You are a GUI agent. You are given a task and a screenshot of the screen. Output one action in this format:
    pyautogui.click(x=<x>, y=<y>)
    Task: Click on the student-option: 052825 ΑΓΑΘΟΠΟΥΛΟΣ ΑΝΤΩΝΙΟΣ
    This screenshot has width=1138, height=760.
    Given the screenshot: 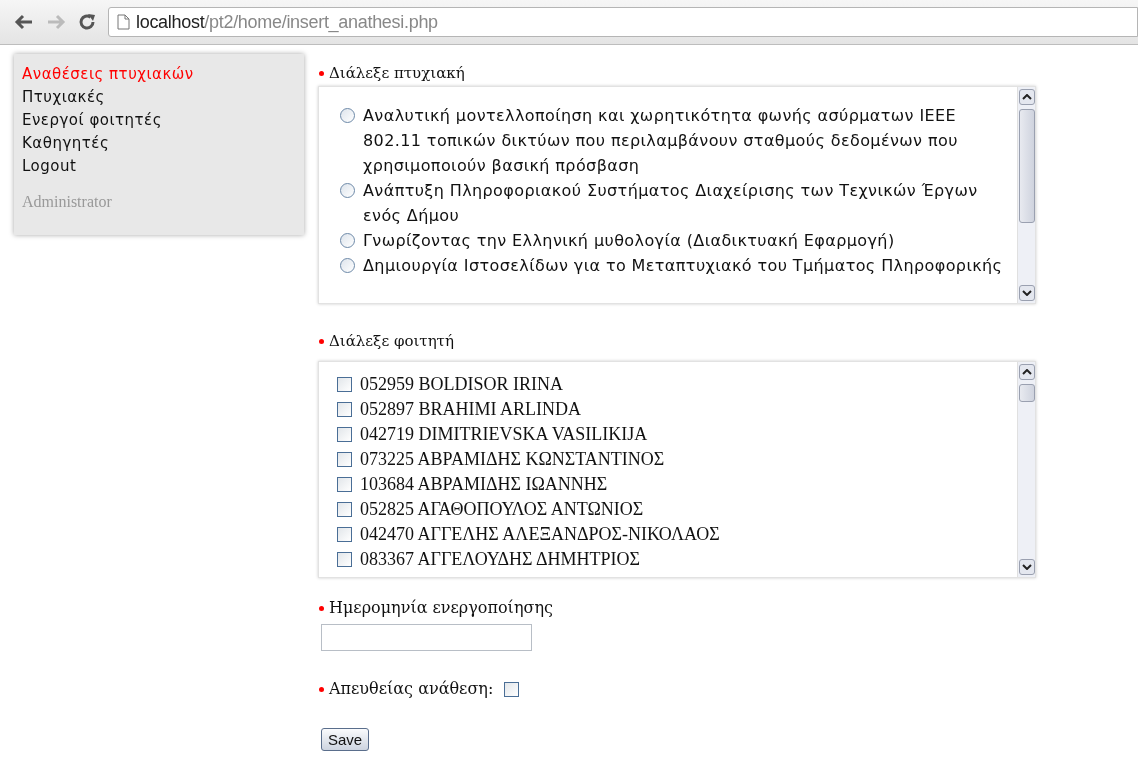 What is the action you would take?
    pyautogui.click(x=502, y=509)
    